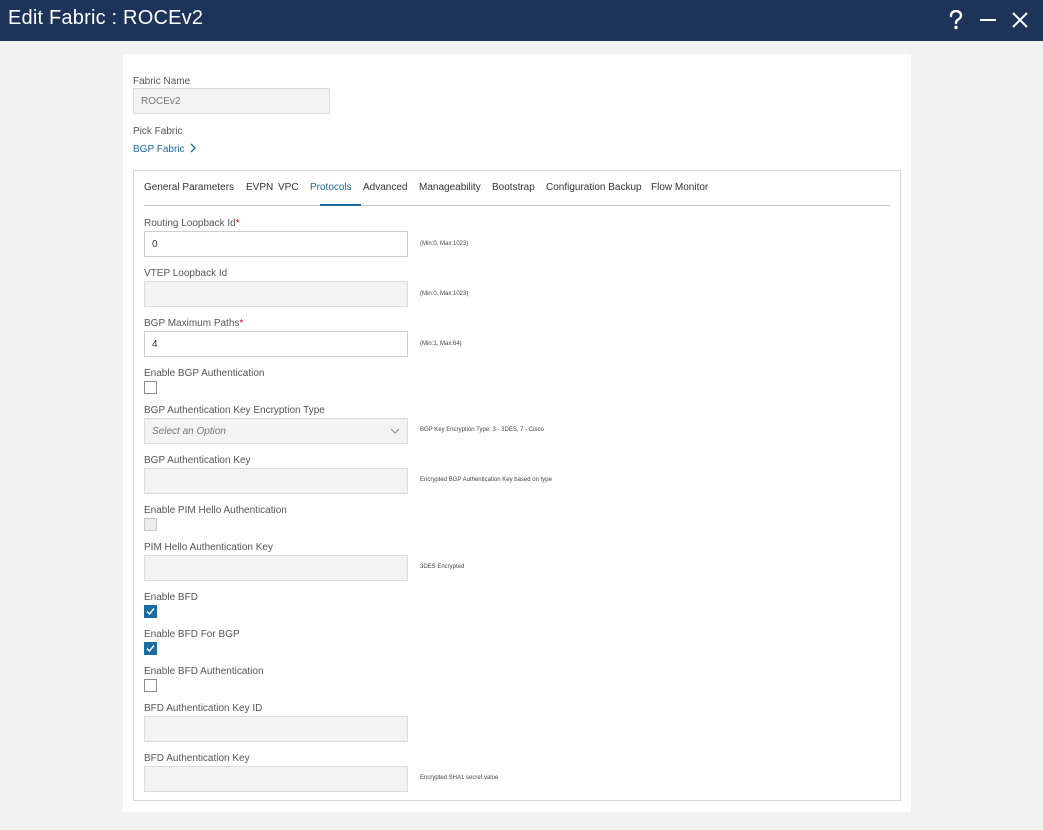 Image resolution: width=1043 pixels, height=830 pixels. Describe the element at coordinates (442, 567) in the screenshot. I see `pim-hello-auth-key-hint: 3DES Encrypted` at that location.